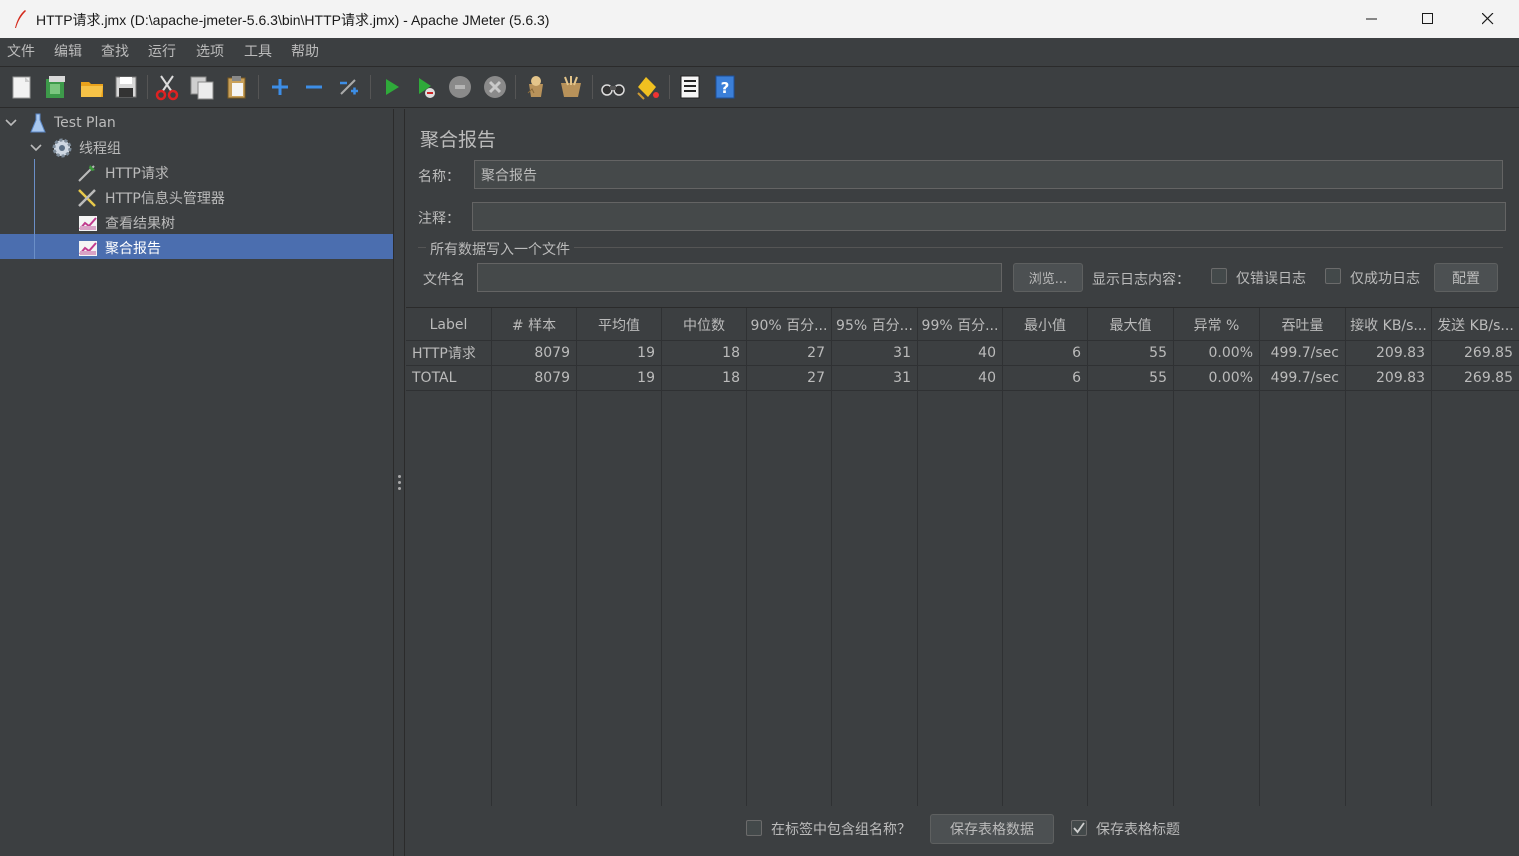 The height and width of the screenshot is (856, 1519). I want to click on column-header: 异常 %, so click(1216, 324).